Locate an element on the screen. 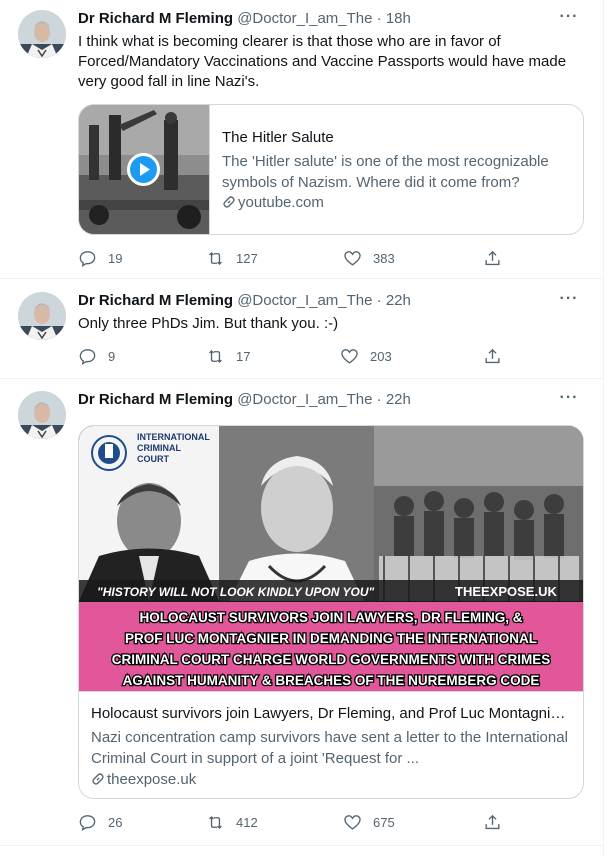  like-button: 383 is located at coordinates (369, 258).